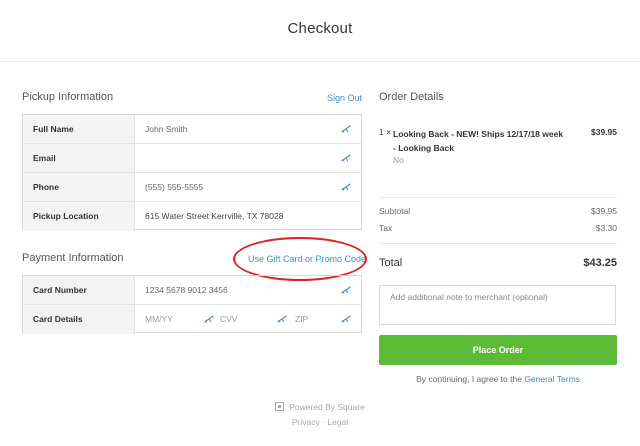 The width and height of the screenshot is (640, 446). Describe the element at coordinates (498, 350) in the screenshot. I see `place-order-button: Place Order` at that location.